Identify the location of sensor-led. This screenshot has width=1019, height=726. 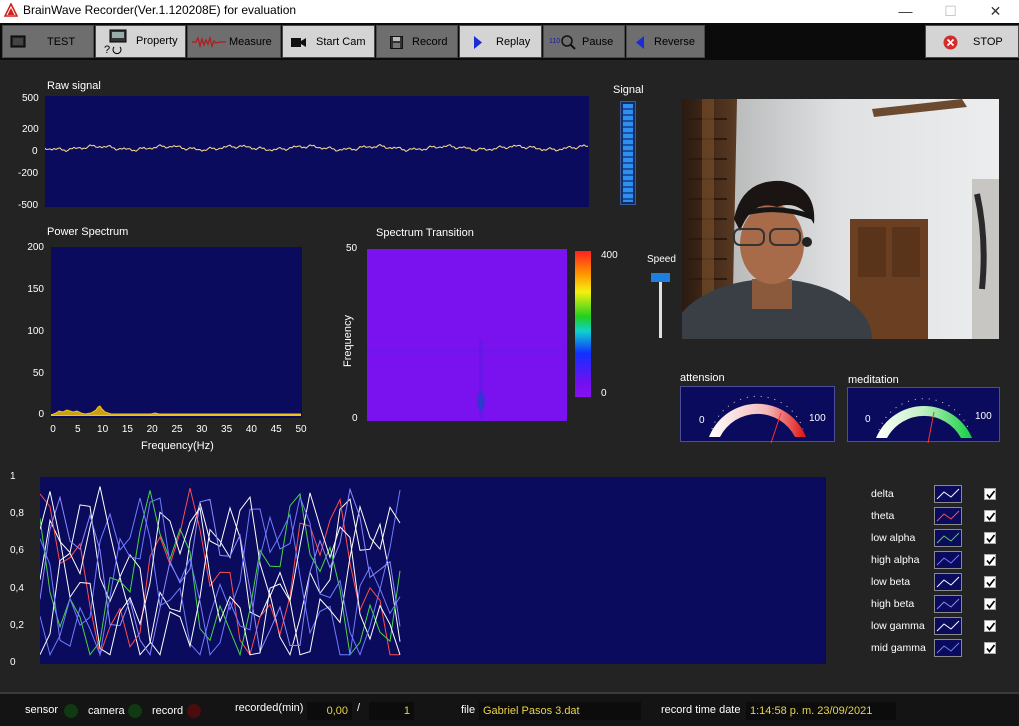
(71, 711).